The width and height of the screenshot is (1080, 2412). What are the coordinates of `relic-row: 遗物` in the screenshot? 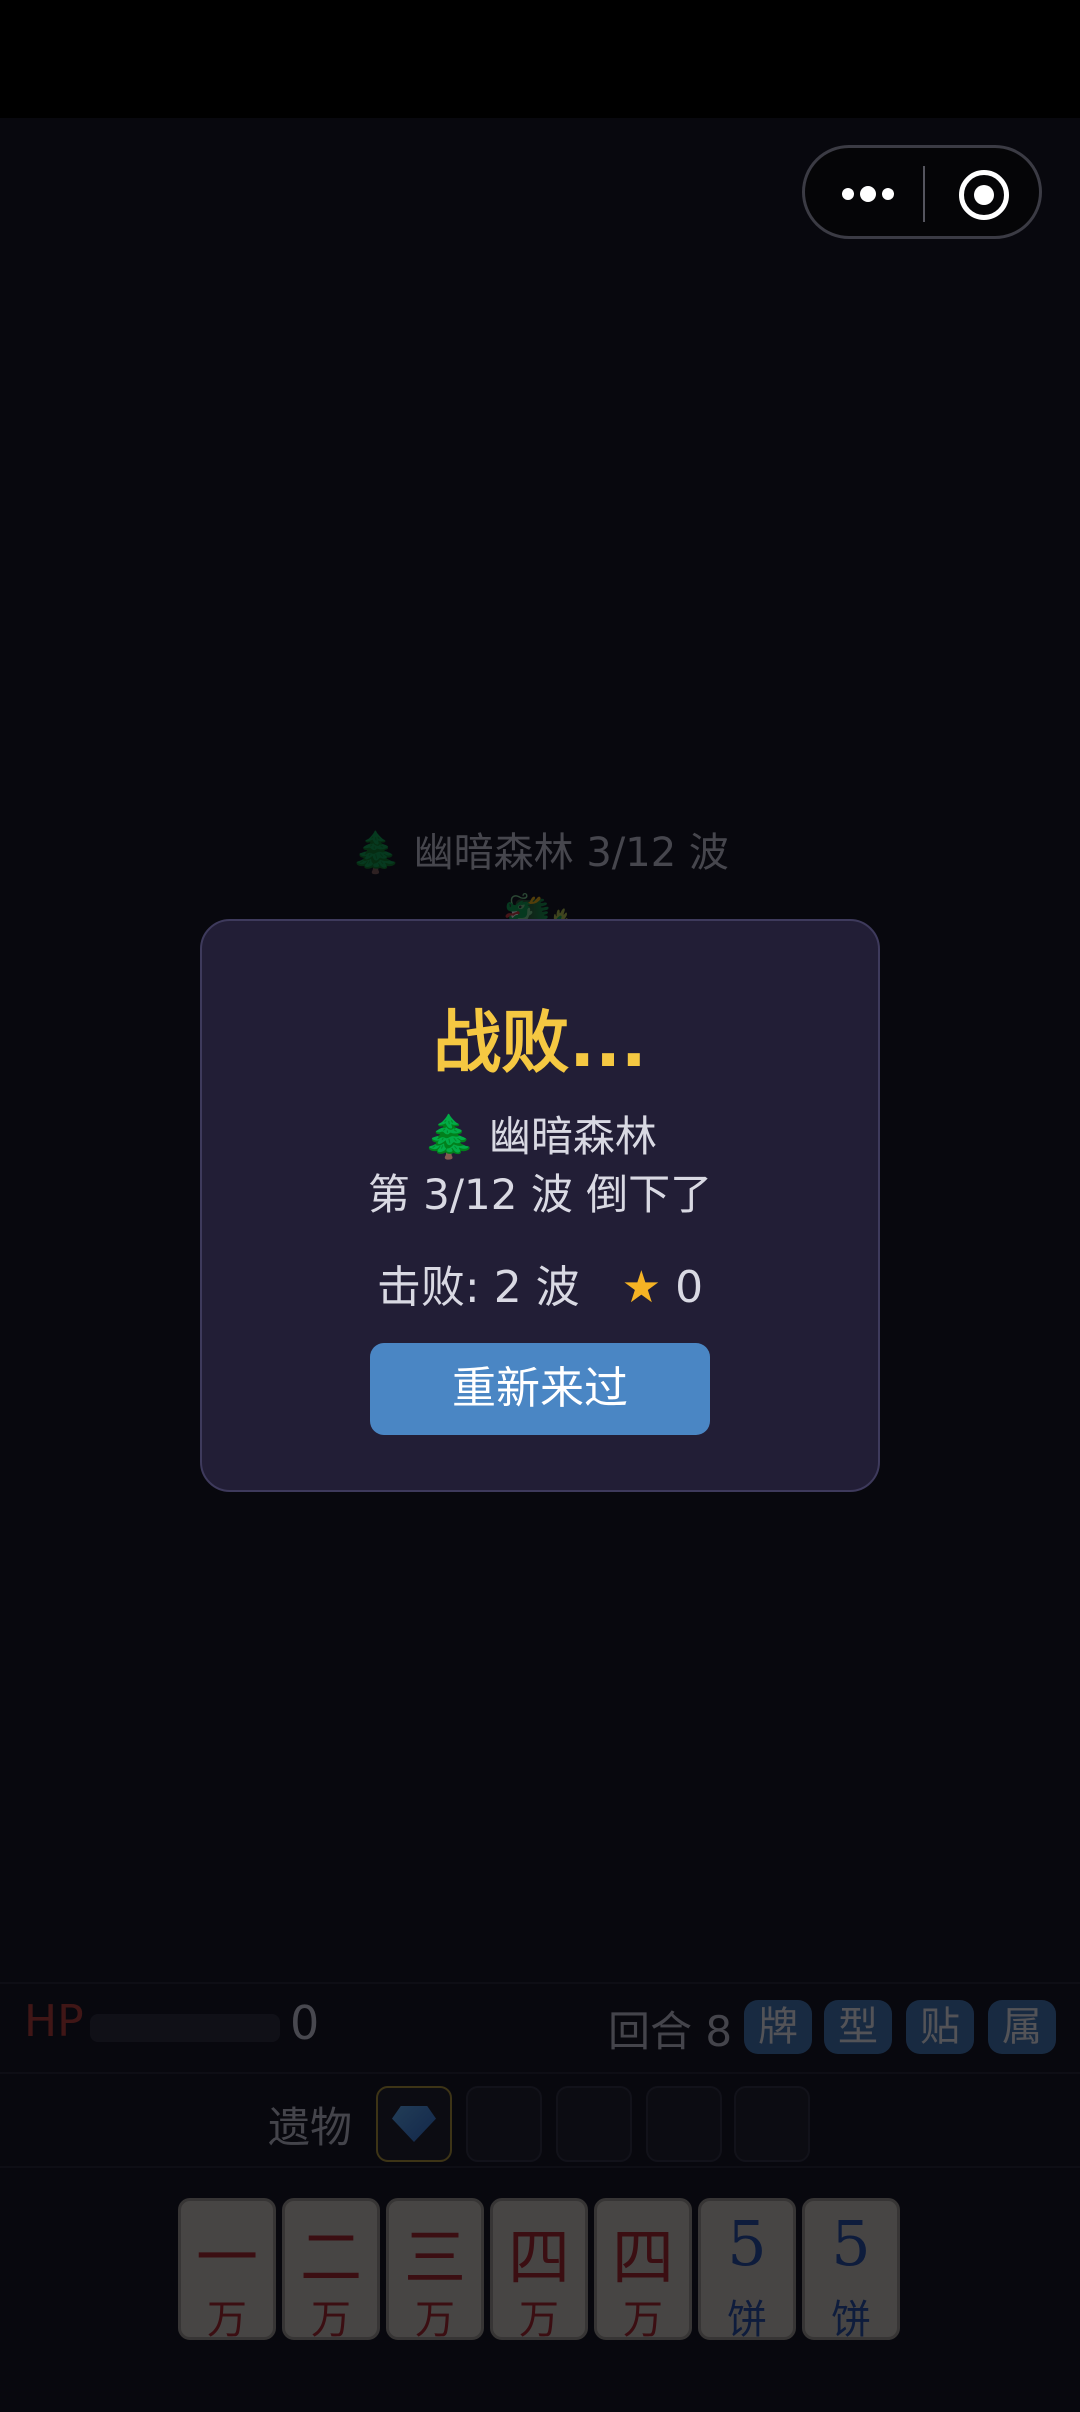 It's located at (540, 2120).